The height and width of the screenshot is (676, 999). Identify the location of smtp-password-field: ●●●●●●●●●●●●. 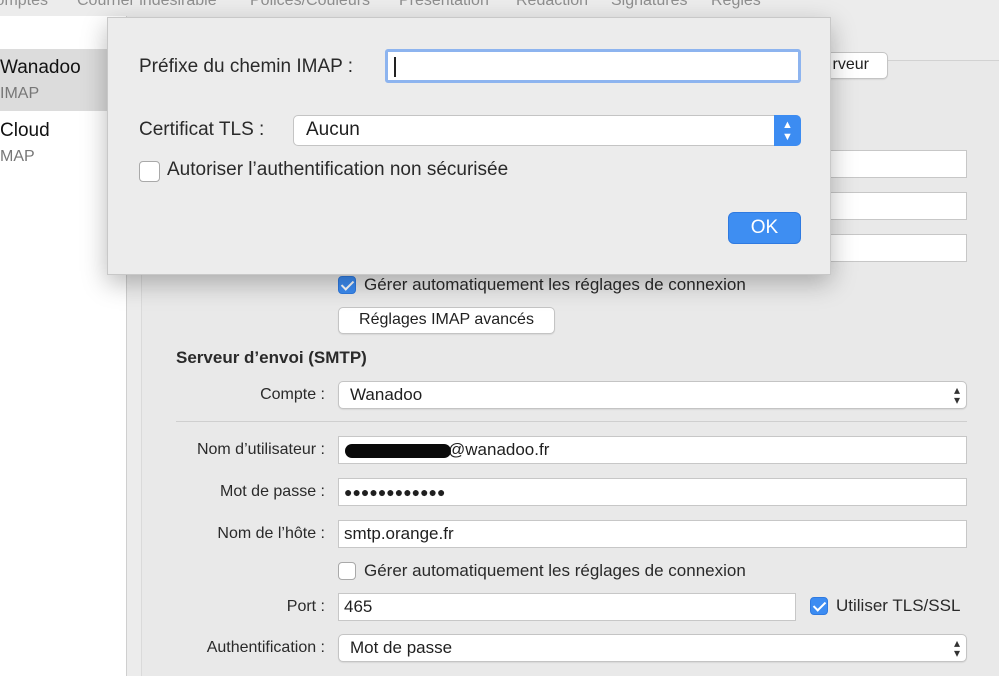
(652, 492).